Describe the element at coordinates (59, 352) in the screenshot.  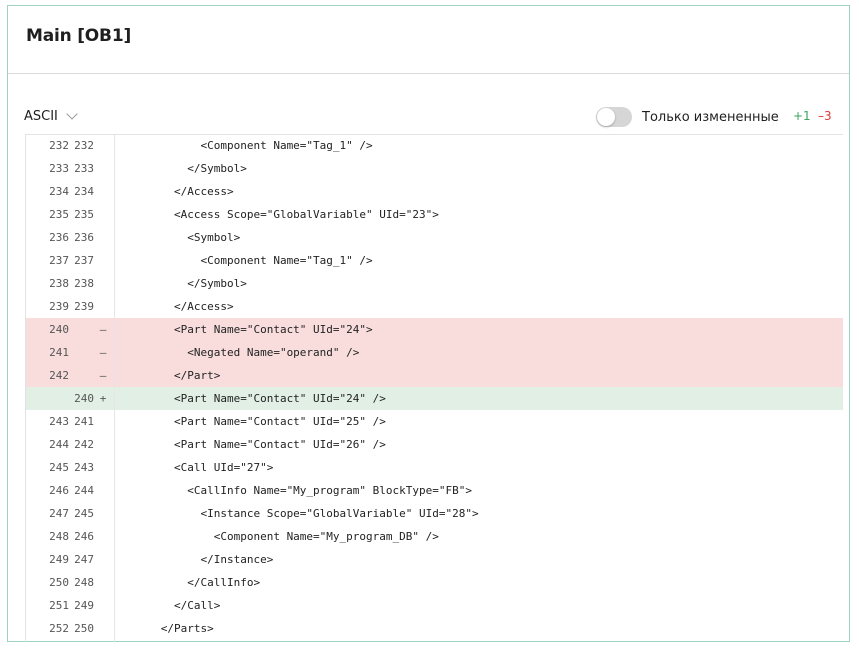
I see `old-line-number: 241` at that location.